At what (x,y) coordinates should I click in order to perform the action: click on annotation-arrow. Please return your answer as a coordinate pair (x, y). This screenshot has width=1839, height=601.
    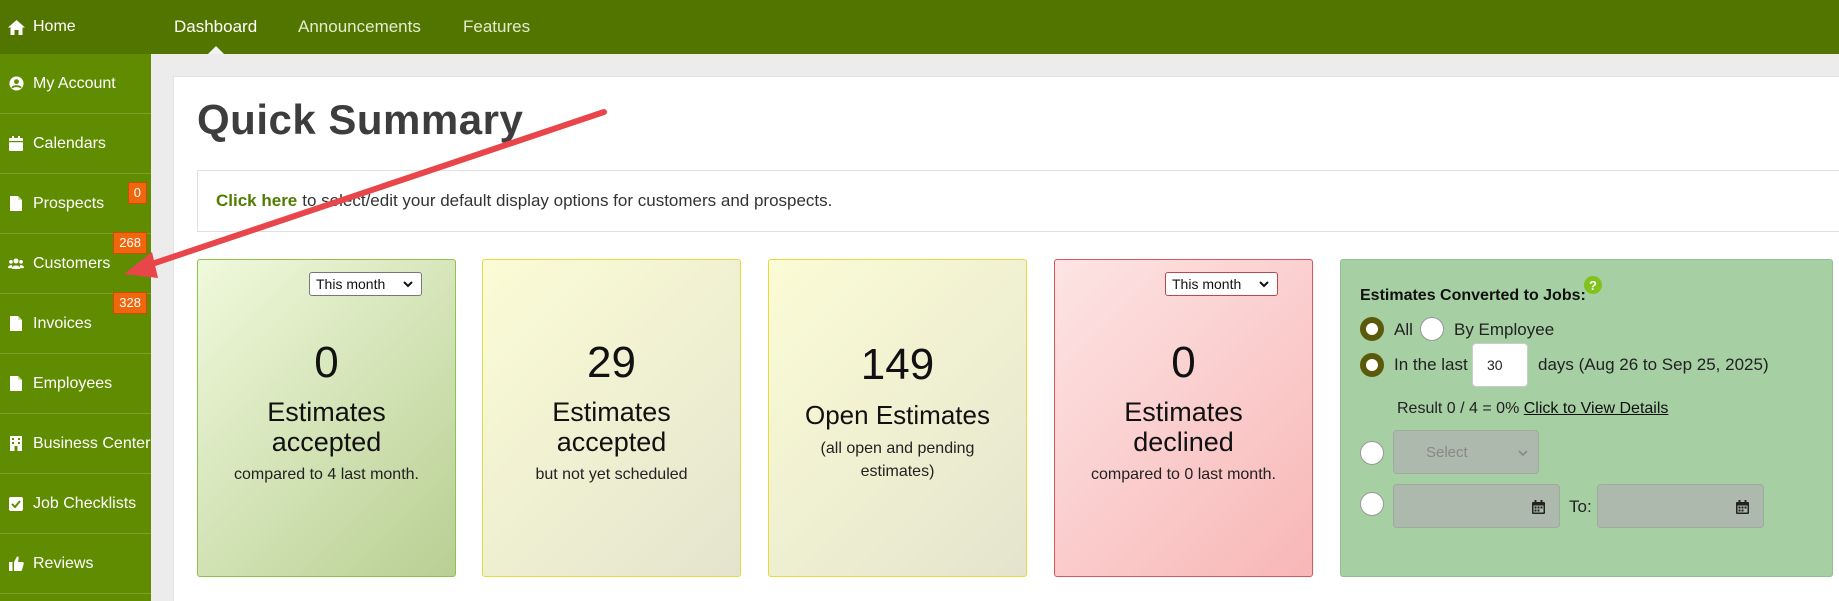
    Looking at the image, I should click on (365, 193).